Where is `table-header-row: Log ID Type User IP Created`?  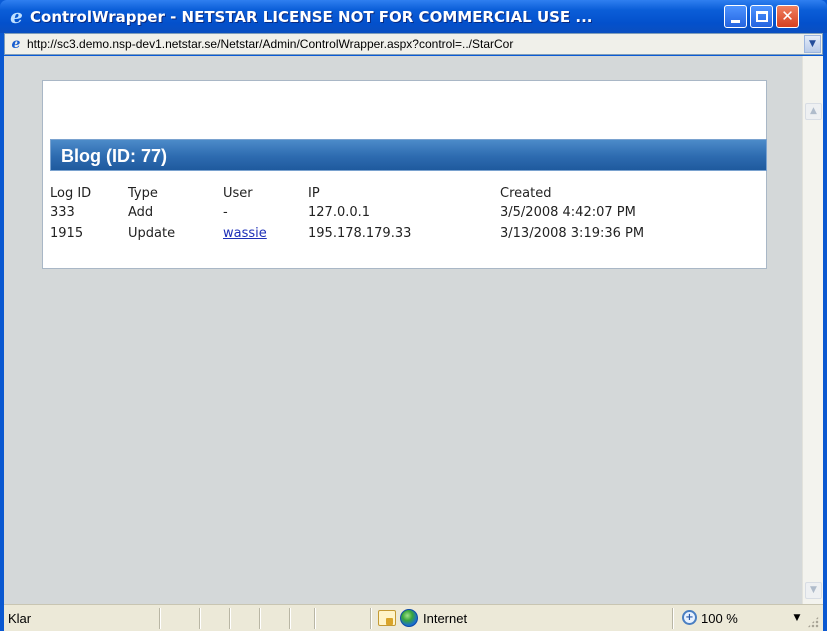 table-header-row: Log ID Type User IP Created is located at coordinates (405, 194).